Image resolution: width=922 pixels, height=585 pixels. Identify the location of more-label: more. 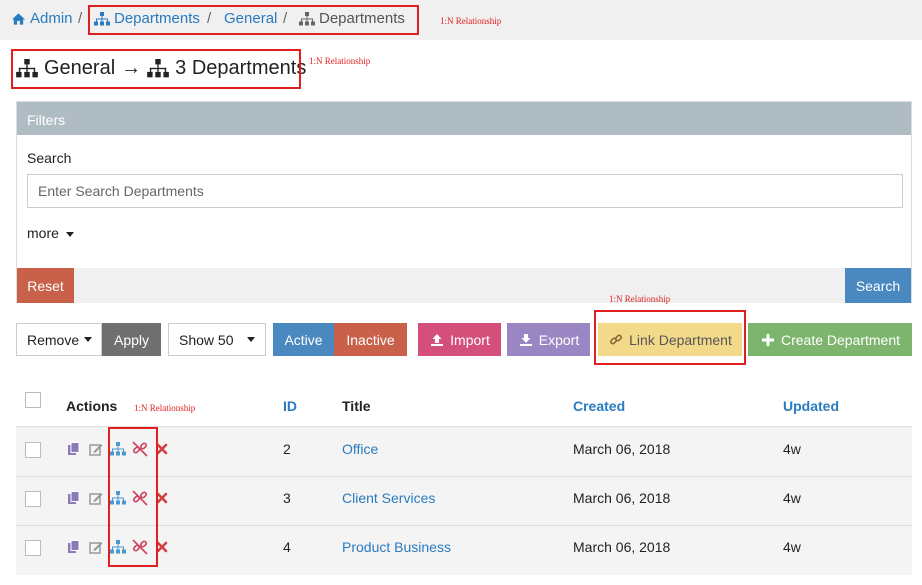
(43, 233).